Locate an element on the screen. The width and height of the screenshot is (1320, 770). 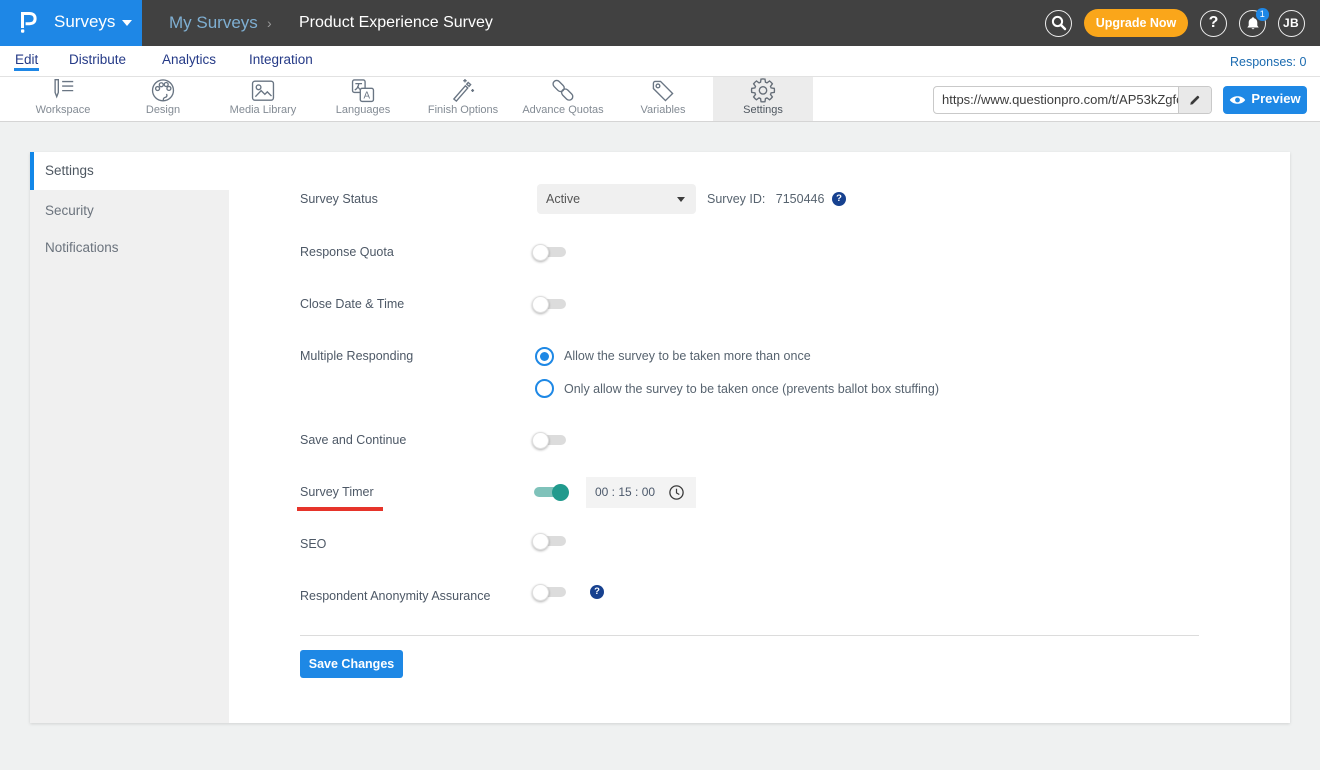
svg-text: A is located at coordinates (367, 95).